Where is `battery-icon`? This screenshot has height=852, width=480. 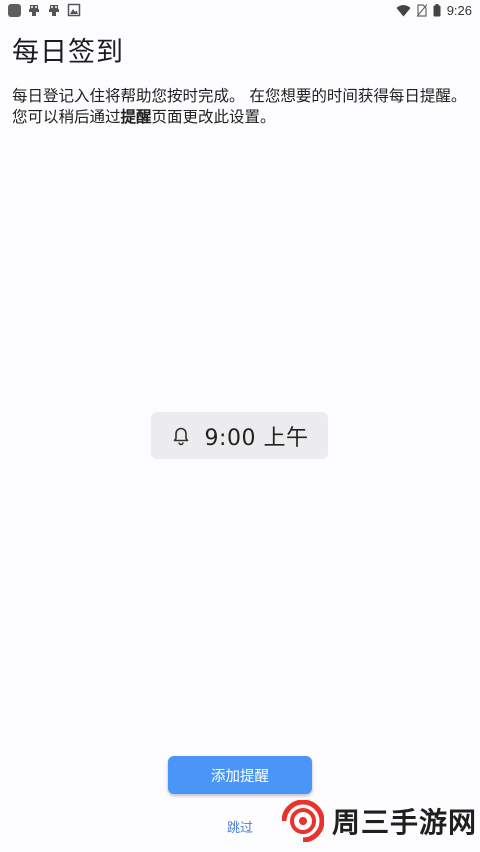
battery-icon is located at coordinates (437, 10).